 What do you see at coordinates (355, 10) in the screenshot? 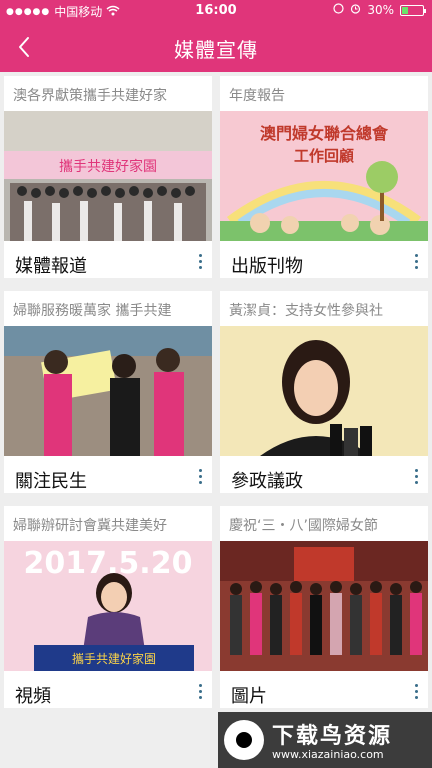
I see `alarm-icon` at bounding box center [355, 10].